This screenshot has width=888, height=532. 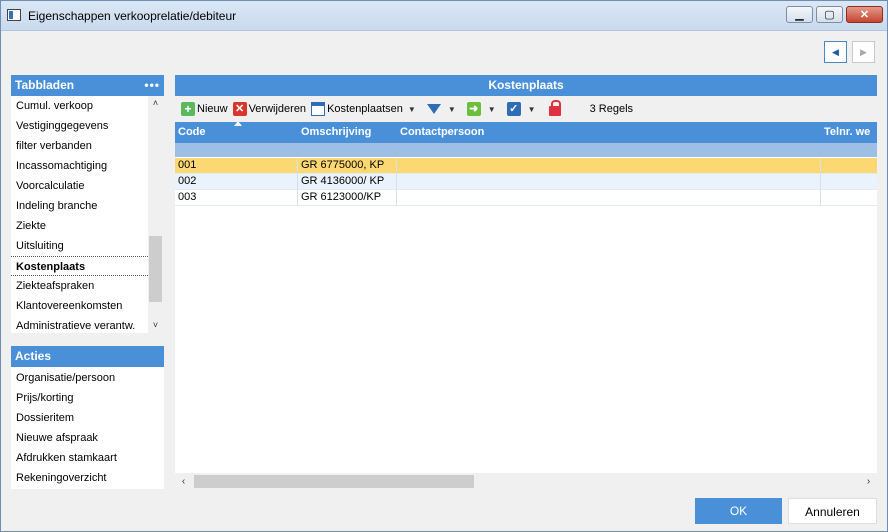 What do you see at coordinates (277, 109) in the screenshot?
I see `delete-label: Verwijderen` at bounding box center [277, 109].